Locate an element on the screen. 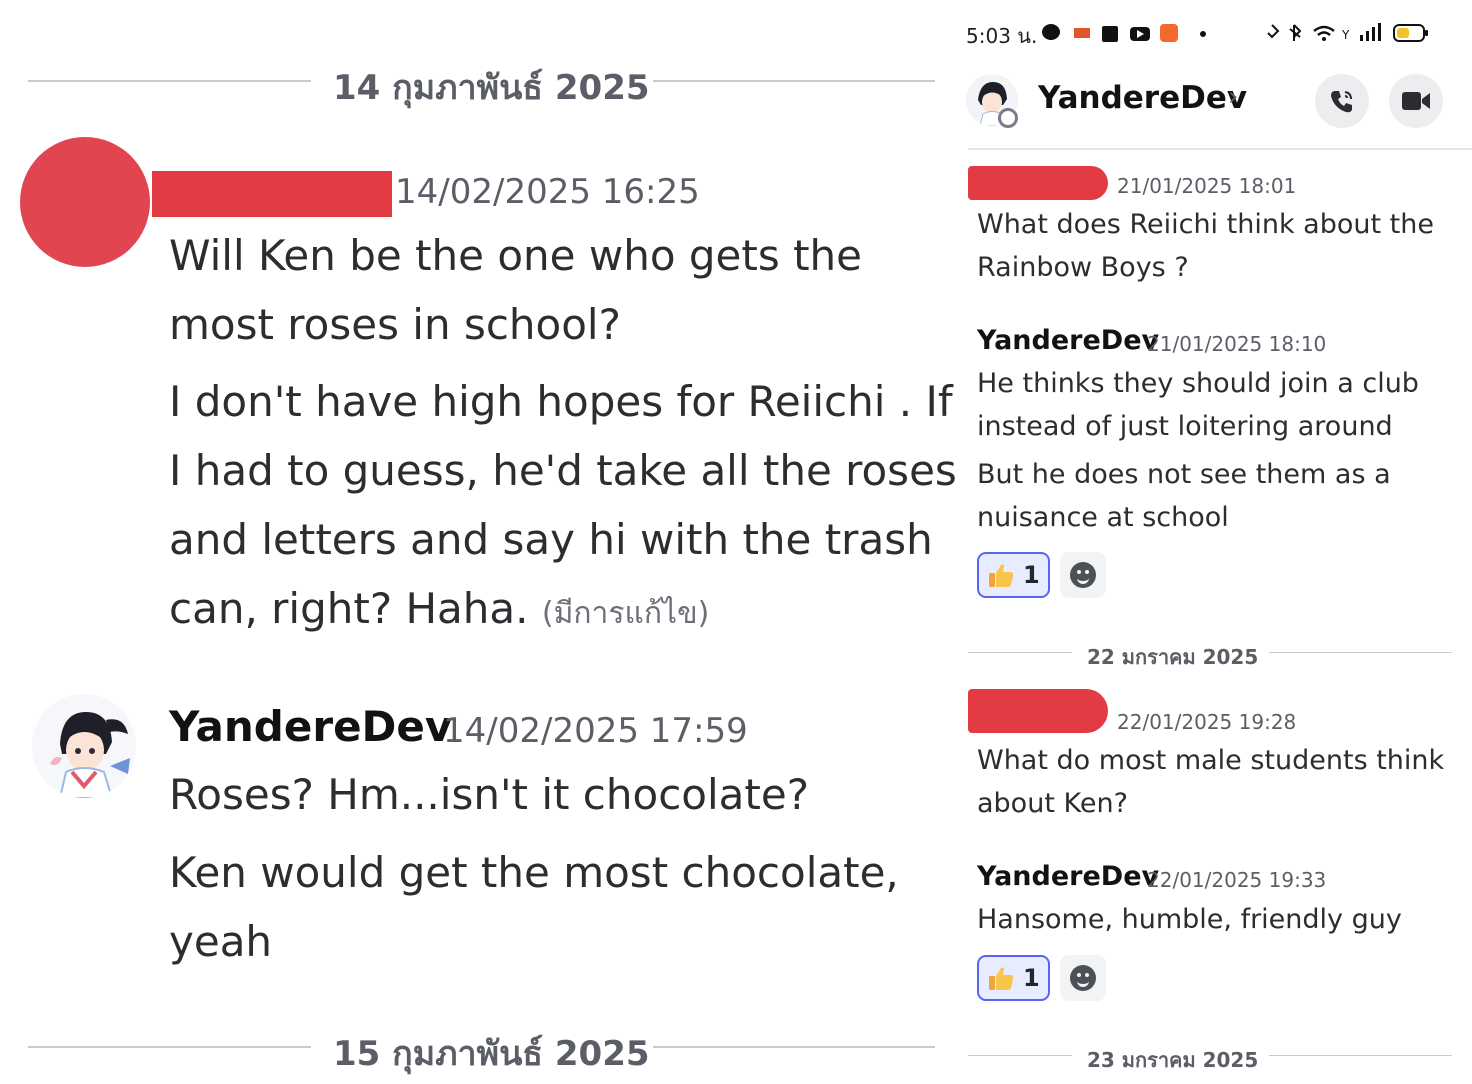 The width and height of the screenshot is (1472, 1084). video-call-button is located at coordinates (1416, 101).